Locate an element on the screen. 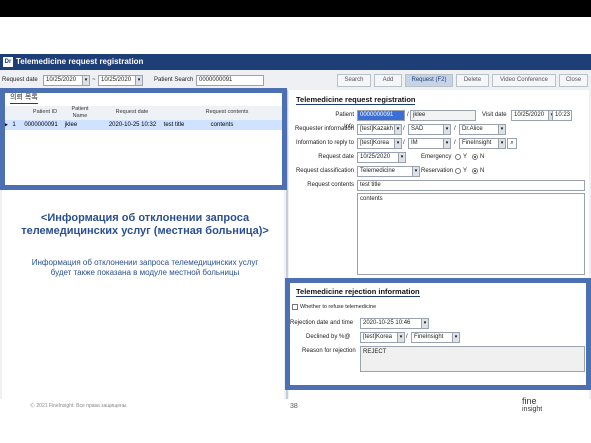 This screenshot has width=591, height=443. window-title: Telemedicine request registration is located at coordinates (80, 61).